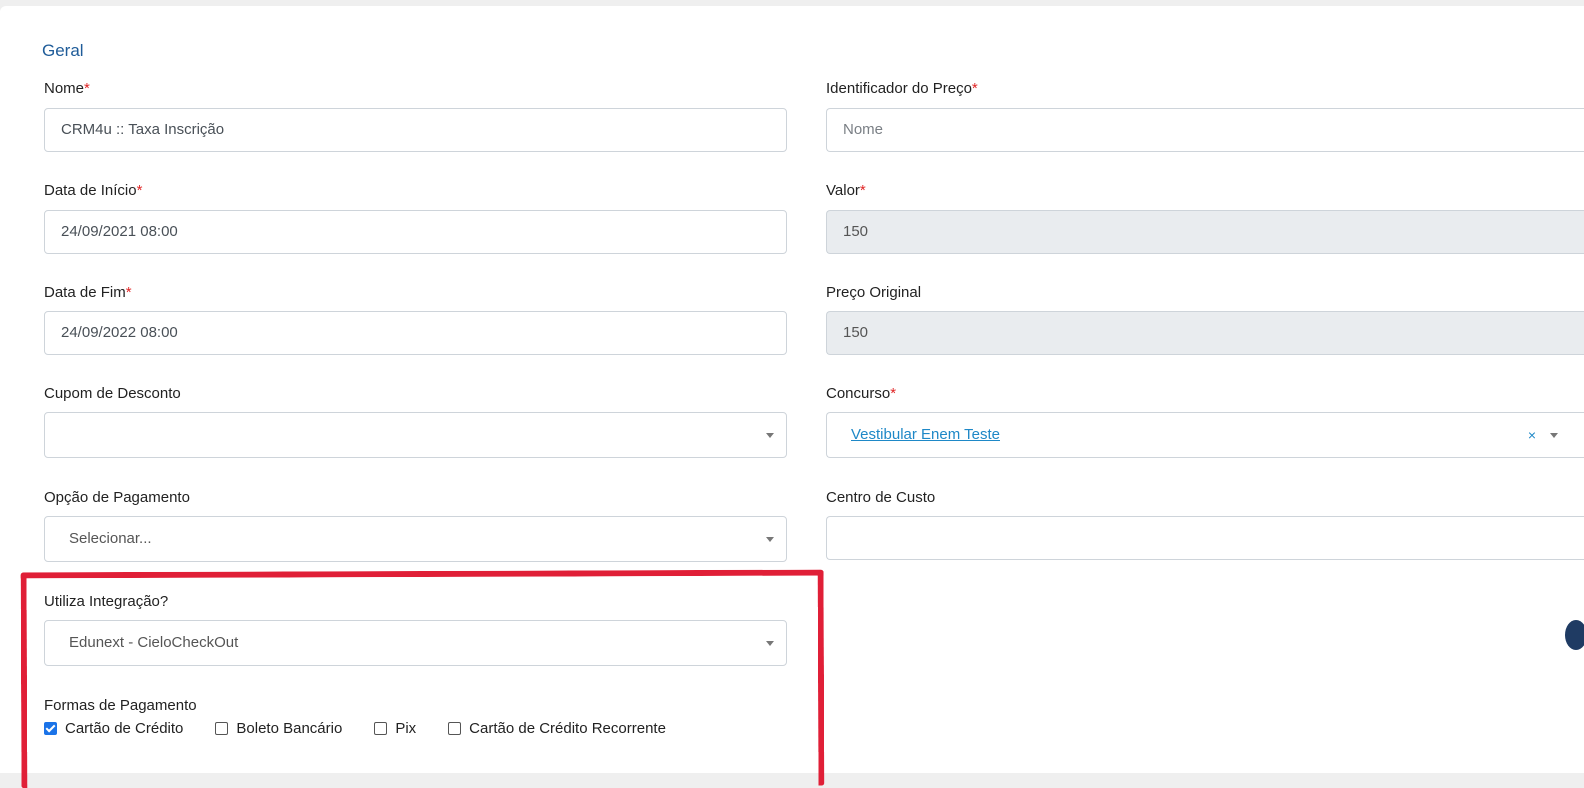  What do you see at coordinates (1205, 435) in the screenshot?
I see `concurso-select: Vestibular Enem Teste ×` at bounding box center [1205, 435].